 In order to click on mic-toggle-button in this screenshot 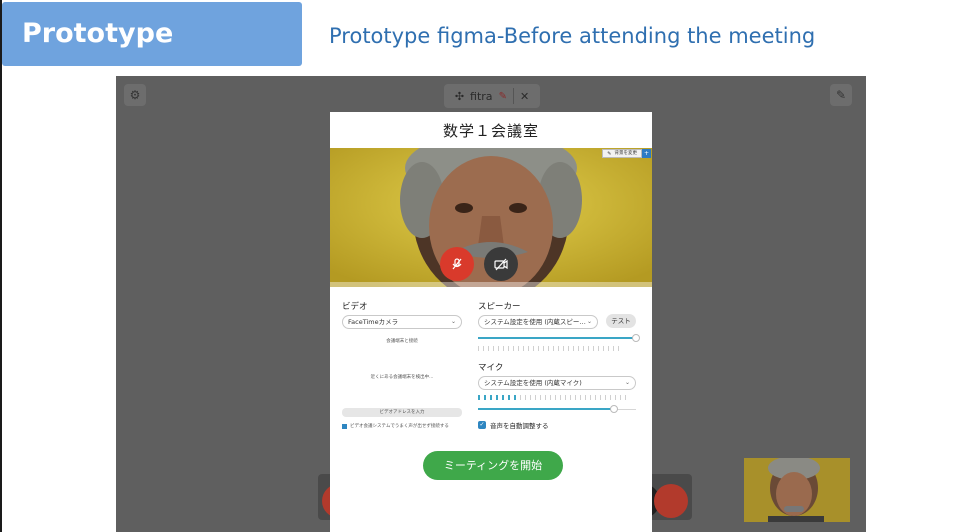, I will do `click(457, 264)`.